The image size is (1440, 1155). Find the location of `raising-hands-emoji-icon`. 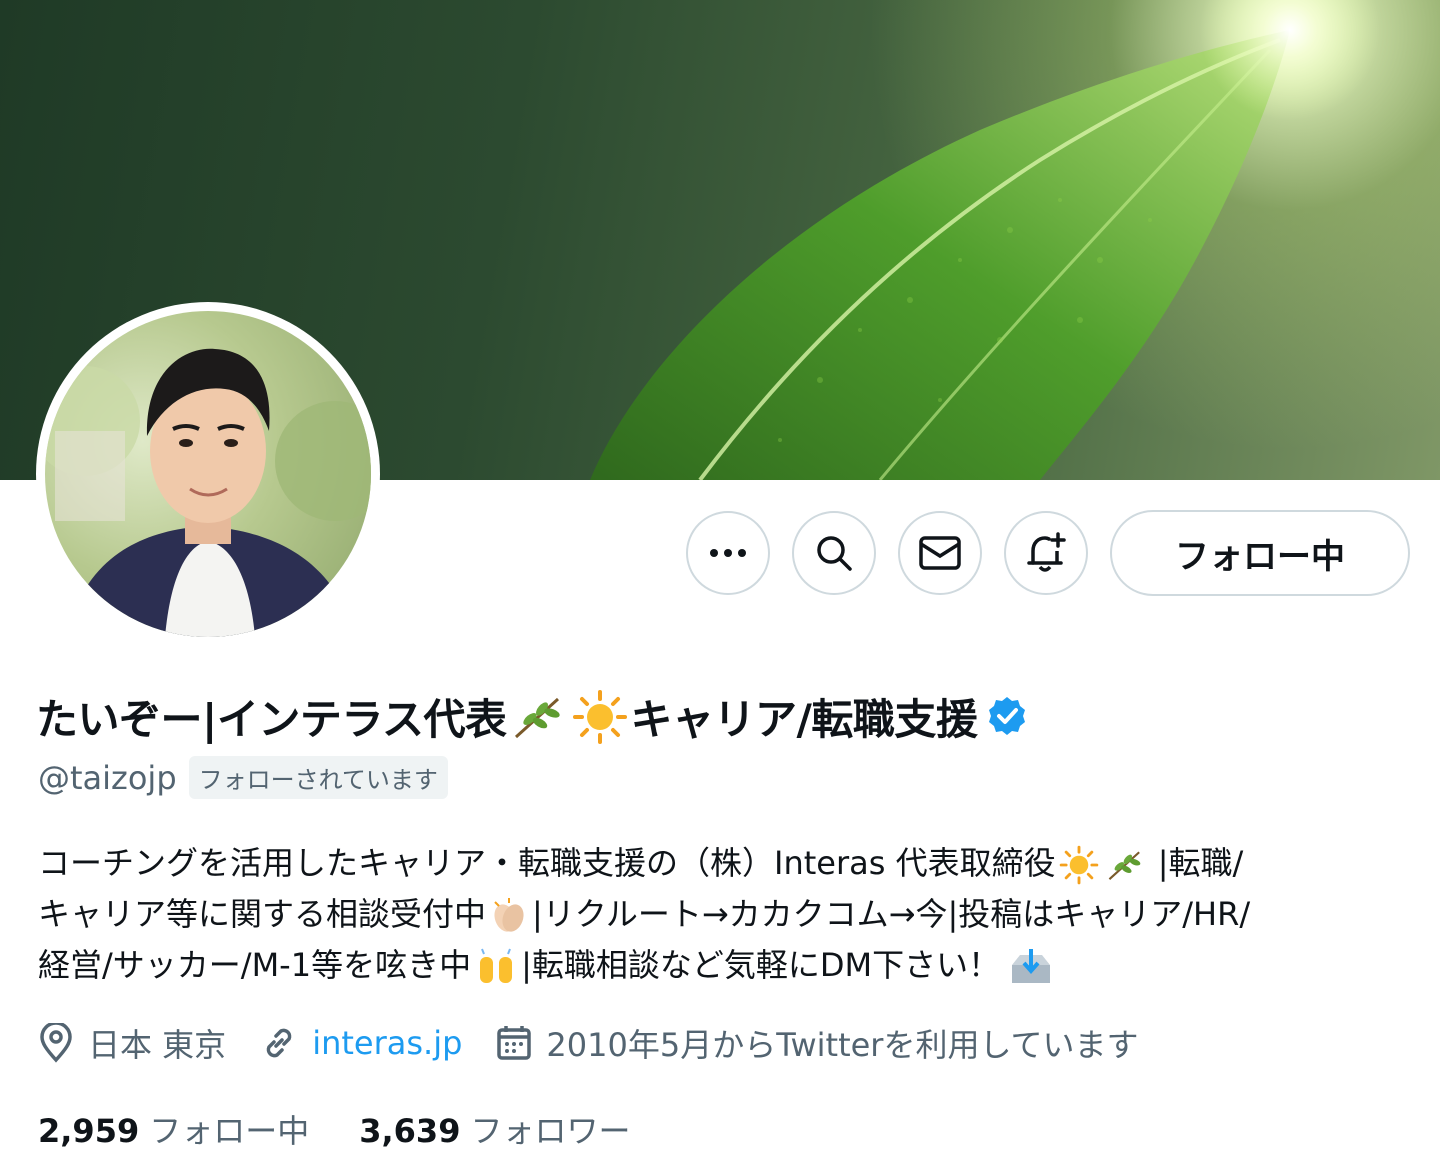

raising-hands-emoji-icon is located at coordinates (496, 965).